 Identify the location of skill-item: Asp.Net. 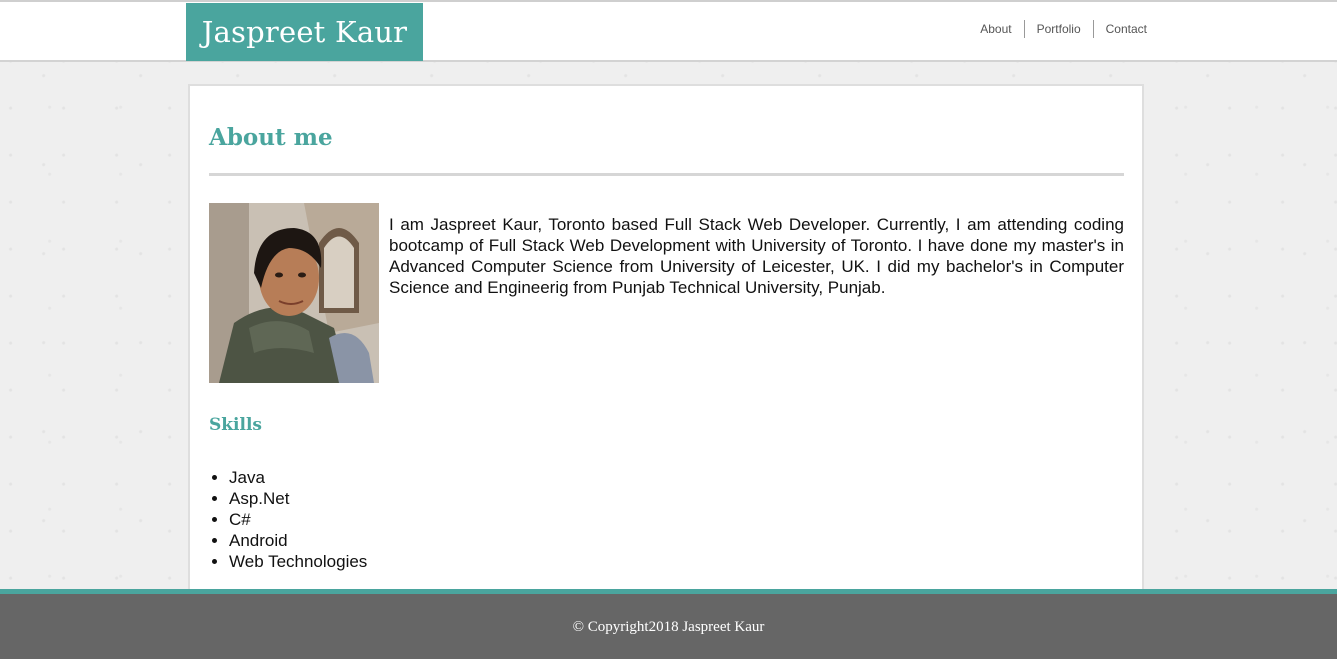
(298, 498).